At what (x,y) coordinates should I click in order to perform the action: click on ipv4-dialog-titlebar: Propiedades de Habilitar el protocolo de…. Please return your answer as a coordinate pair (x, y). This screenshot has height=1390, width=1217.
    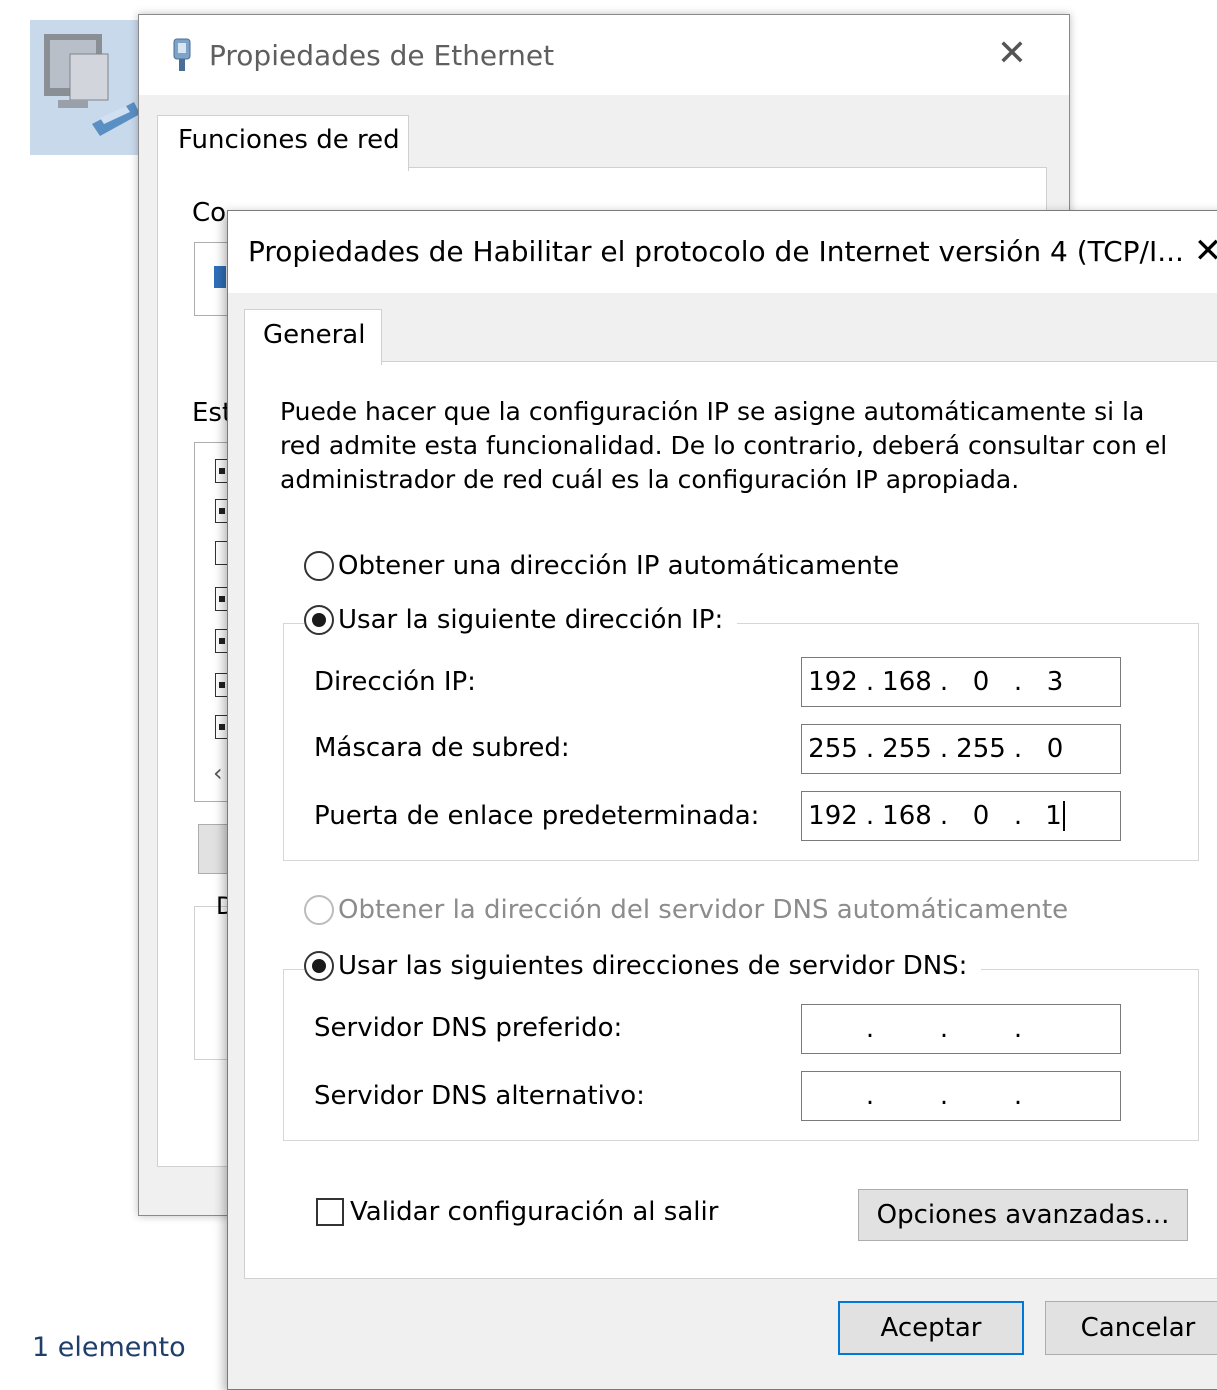
    Looking at the image, I should click on (722, 252).